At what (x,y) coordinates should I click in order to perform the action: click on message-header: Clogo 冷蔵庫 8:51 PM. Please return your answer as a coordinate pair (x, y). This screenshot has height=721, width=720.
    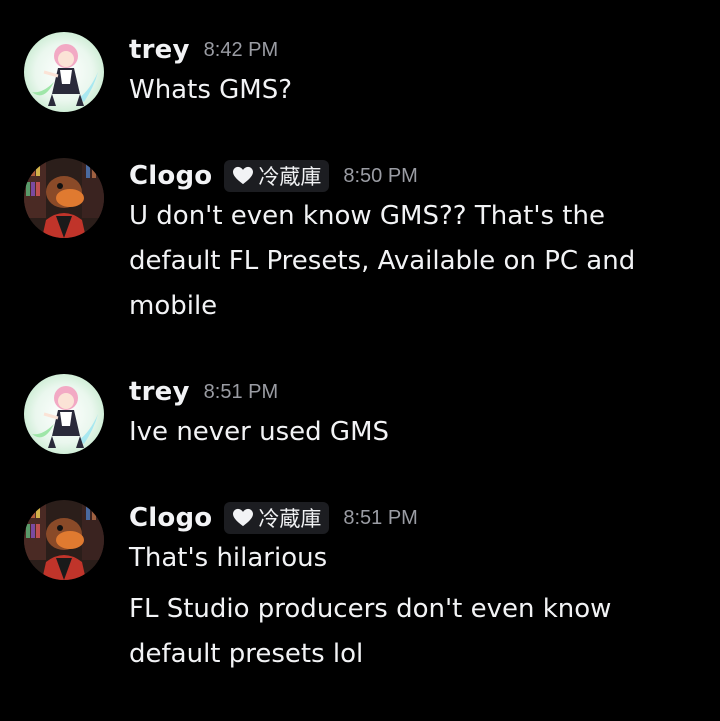
    Looking at the image, I should click on (414, 518).